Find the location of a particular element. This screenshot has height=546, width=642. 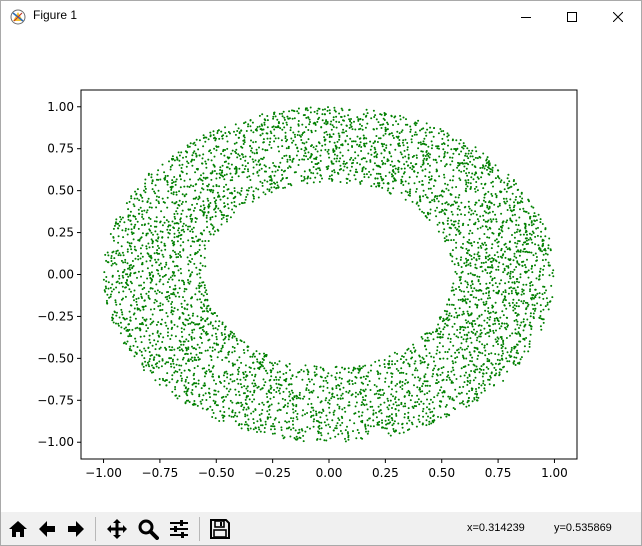

title-bar: Figure 1 is located at coordinates (321, 16).